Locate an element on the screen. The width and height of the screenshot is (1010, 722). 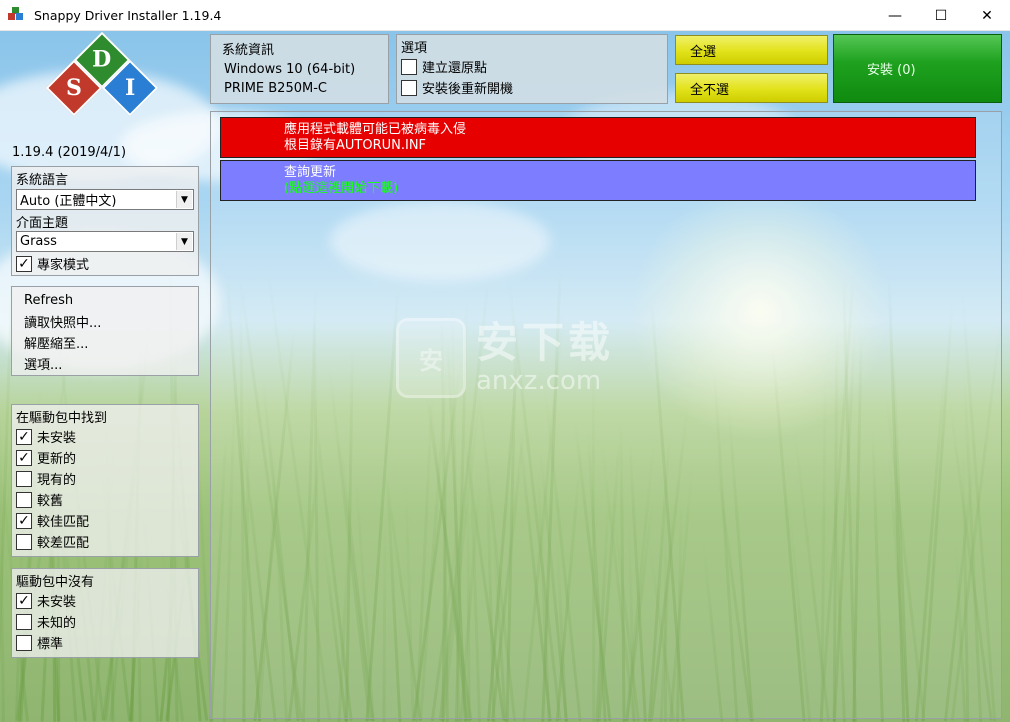
select-none-button: 全不選 is located at coordinates (751, 88).